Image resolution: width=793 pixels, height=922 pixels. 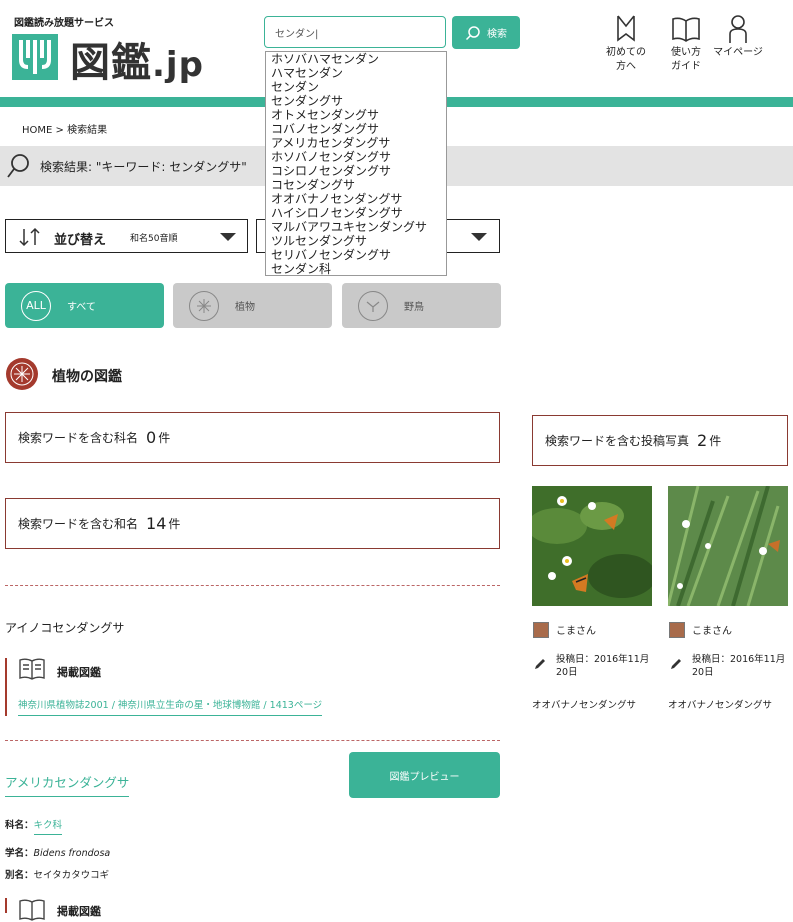 I want to click on book-icon, so click(x=686, y=29).